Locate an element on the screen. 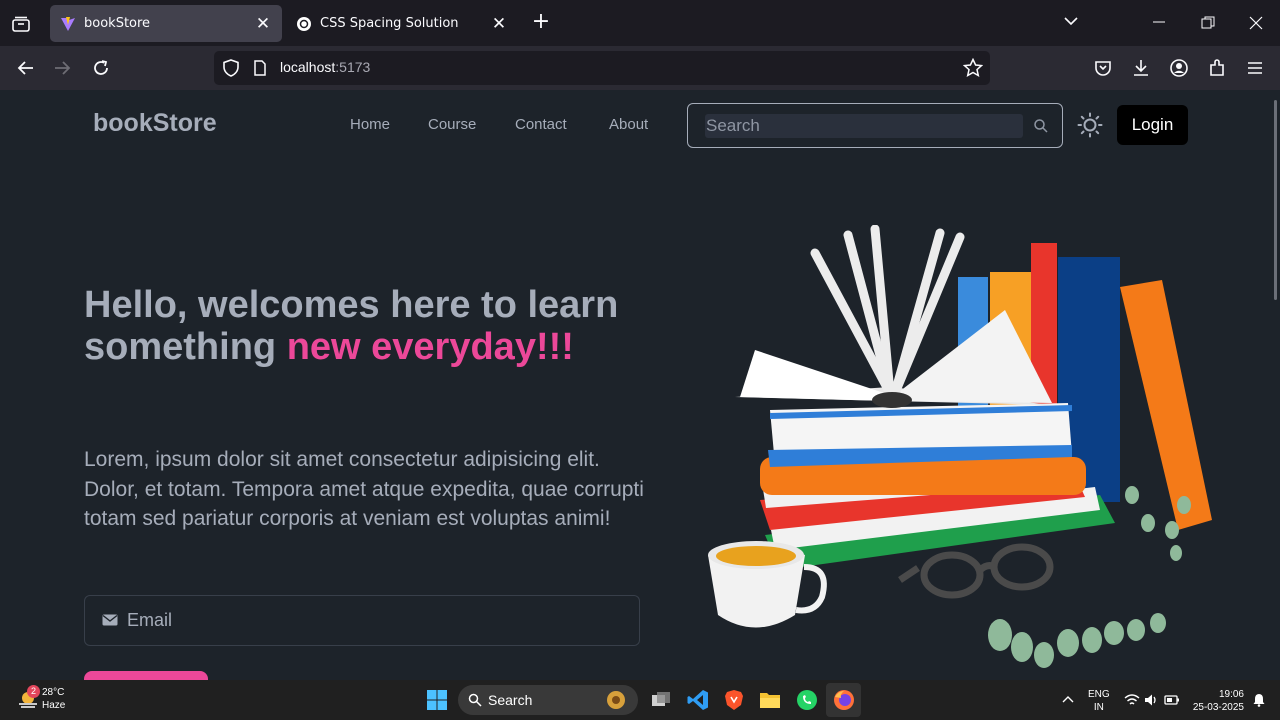  close-icon is located at coordinates (1256, 23).